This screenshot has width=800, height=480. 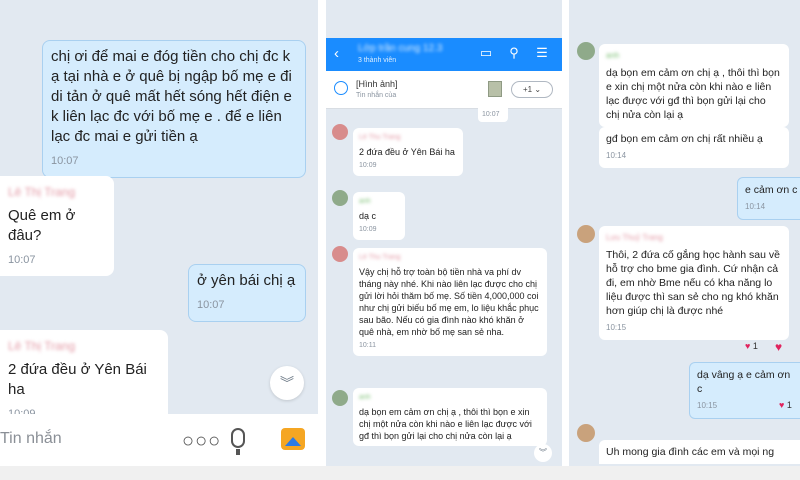 I want to click on video-call-icon: ▭, so click(x=486, y=53).